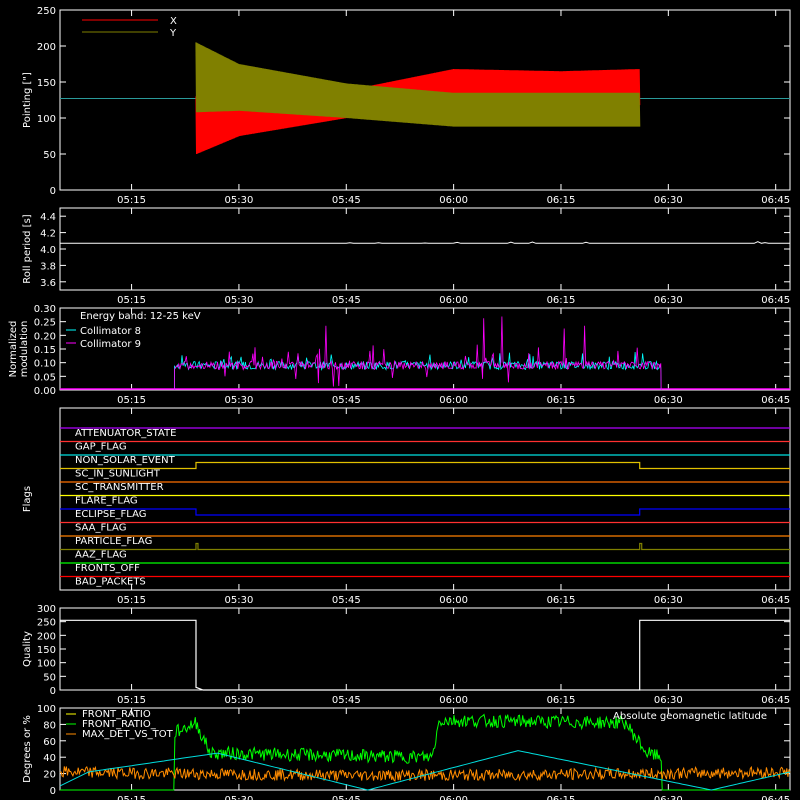 The height and width of the screenshot is (800, 800). What do you see at coordinates (110, 582) in the screenshot?
I see `flag-label-bad_packets: BAD_PACKETS` at bounding box center [110, 582].